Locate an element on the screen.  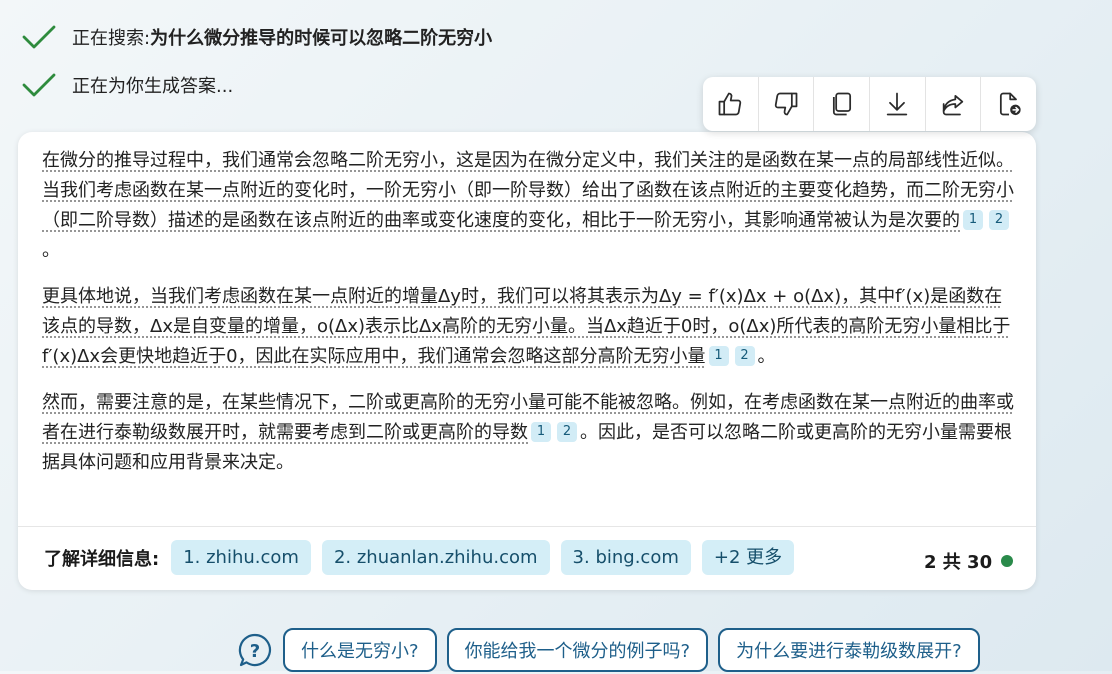
source-link-zhihu: 1. zhihu.com is located at coordinates (241, 557).